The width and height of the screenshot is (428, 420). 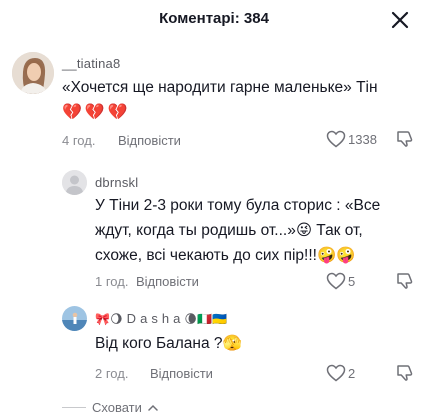 I want to click on comments-count-title: Коментарі: 384, so click(x=214, y=18).